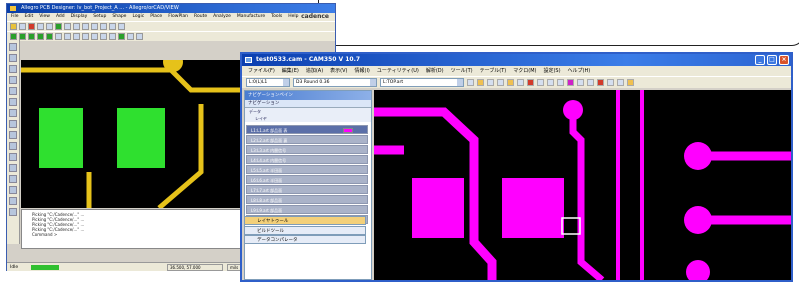 The width and height of the screenshot is (799, 286). Describe the element at coordinates (362, 71) in the screenshot. I see `menu-item: 情報(I)` at that location.